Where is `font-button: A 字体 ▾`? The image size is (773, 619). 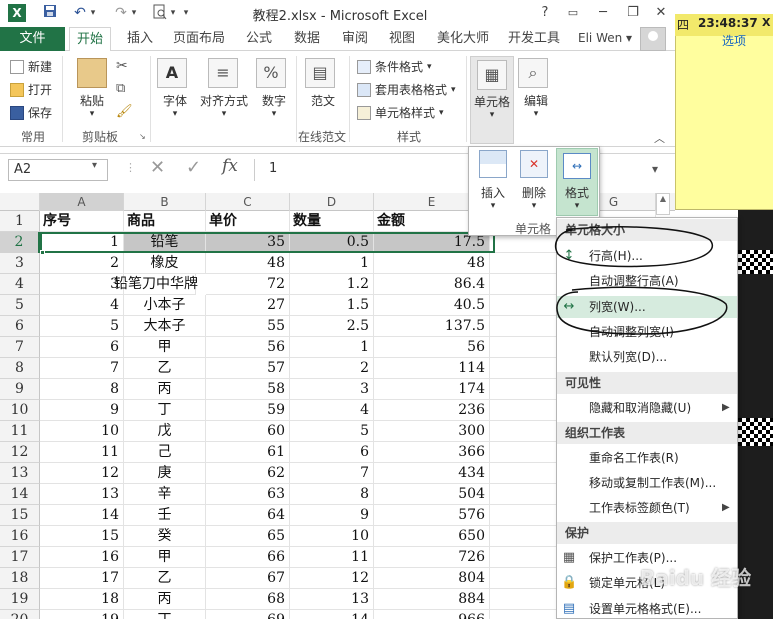
font-button: A 字体 ▾ is located at coordinates (175, 88).